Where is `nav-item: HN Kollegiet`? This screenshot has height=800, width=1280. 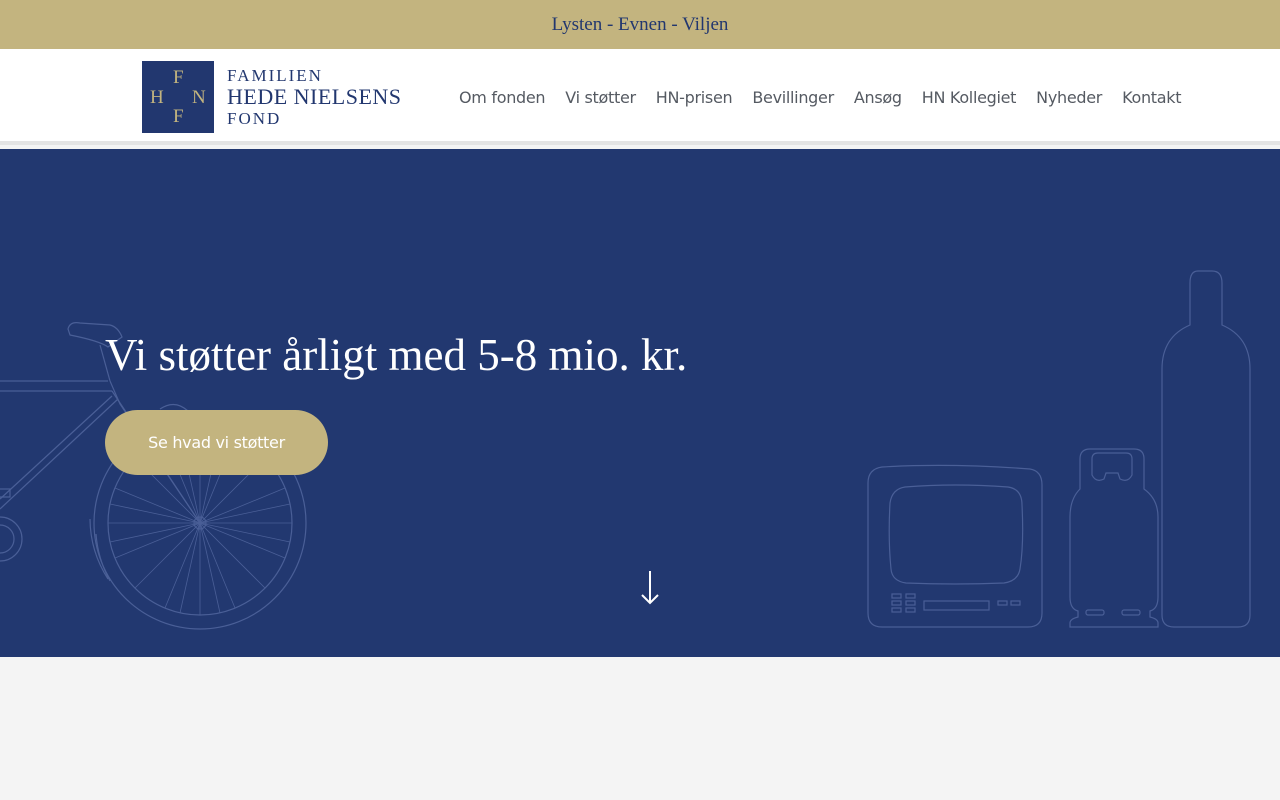 nav-item: HN Kollegiet is located at coordinates (969, 97).